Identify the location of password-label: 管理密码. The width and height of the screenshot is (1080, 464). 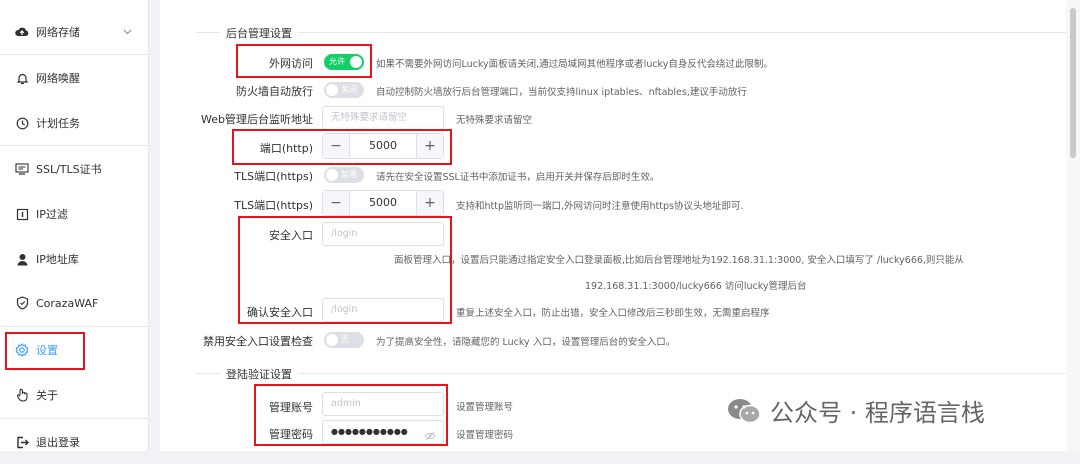
(291, 434).